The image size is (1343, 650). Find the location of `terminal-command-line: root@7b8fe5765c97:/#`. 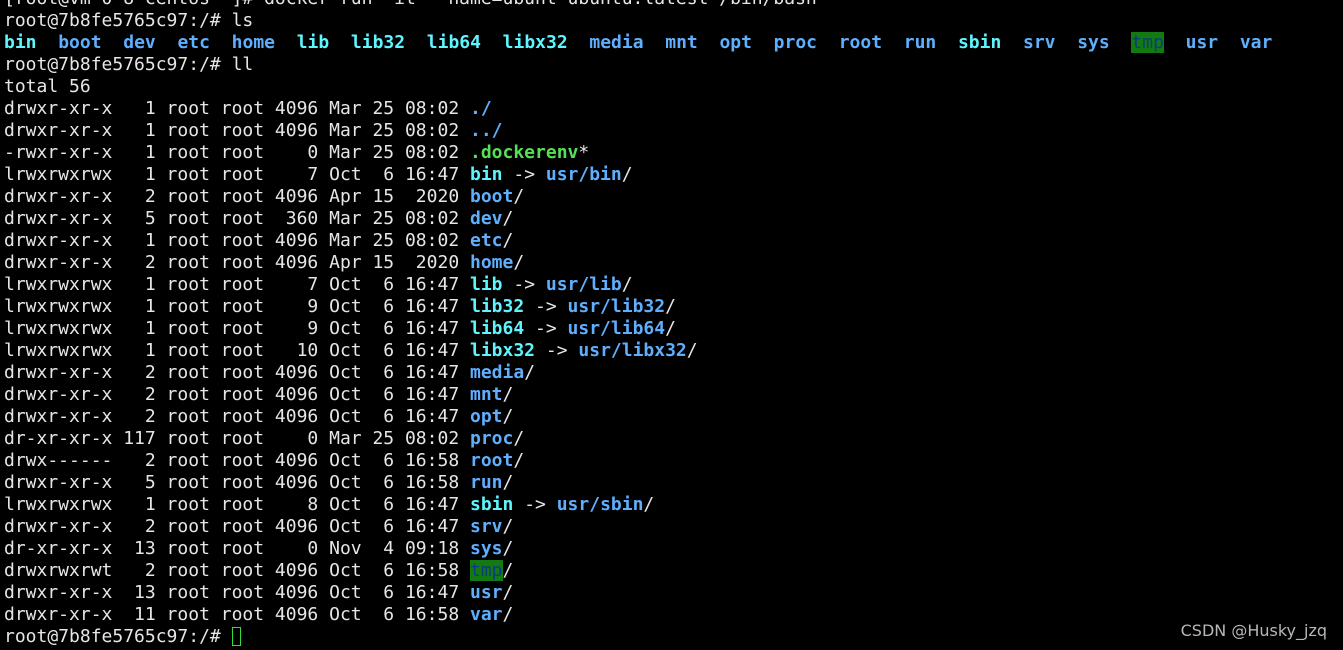

terminal-command-line: root@7b8fe5765c97:/# is located at coordinates (671, 637).